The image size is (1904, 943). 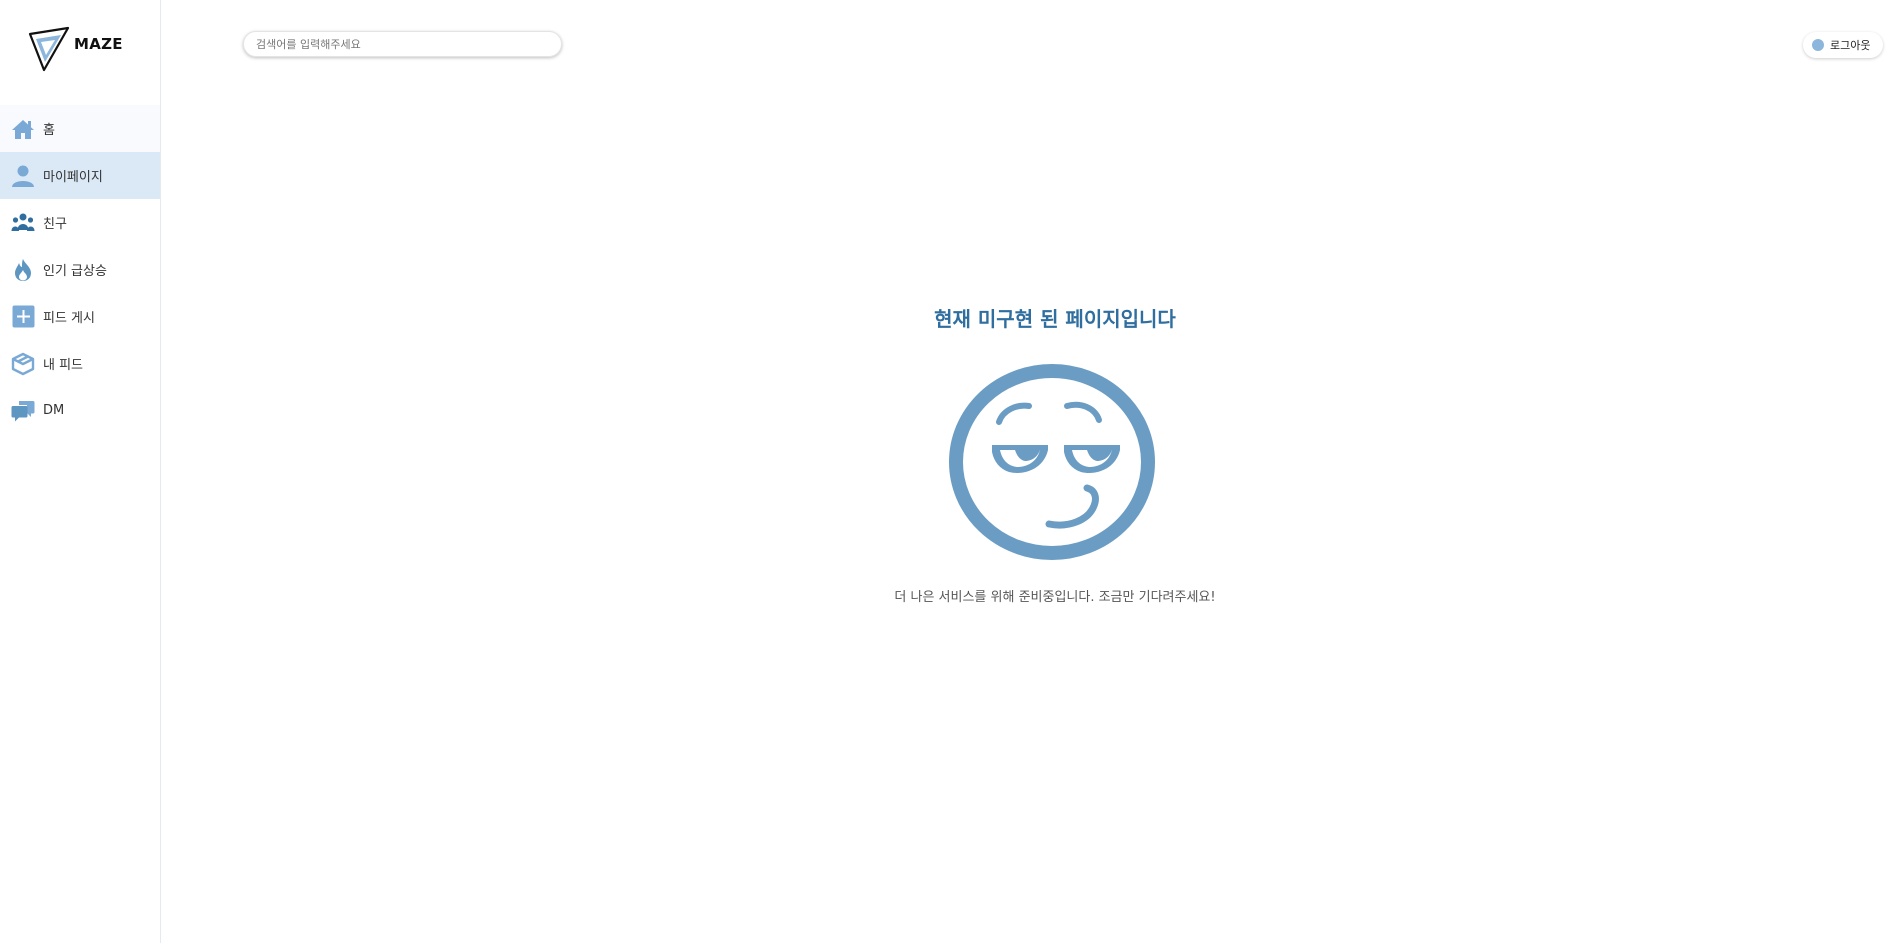 I want to click on sidebar-item-friends: 친구, so click(x=80, y=222).